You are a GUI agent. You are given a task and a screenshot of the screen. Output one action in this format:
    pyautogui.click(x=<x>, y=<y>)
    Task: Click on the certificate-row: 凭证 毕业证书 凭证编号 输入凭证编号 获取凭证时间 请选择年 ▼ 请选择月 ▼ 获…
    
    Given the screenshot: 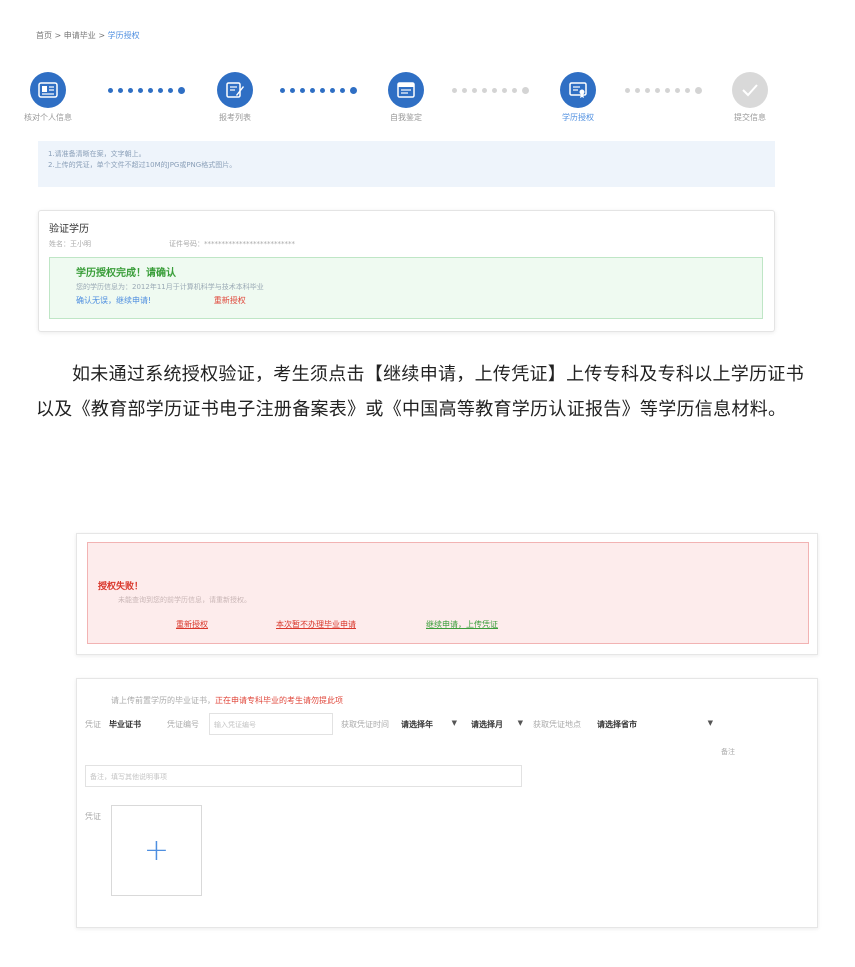 What is the action you would take?
    pyautogui.click(x=445, y=724)
    